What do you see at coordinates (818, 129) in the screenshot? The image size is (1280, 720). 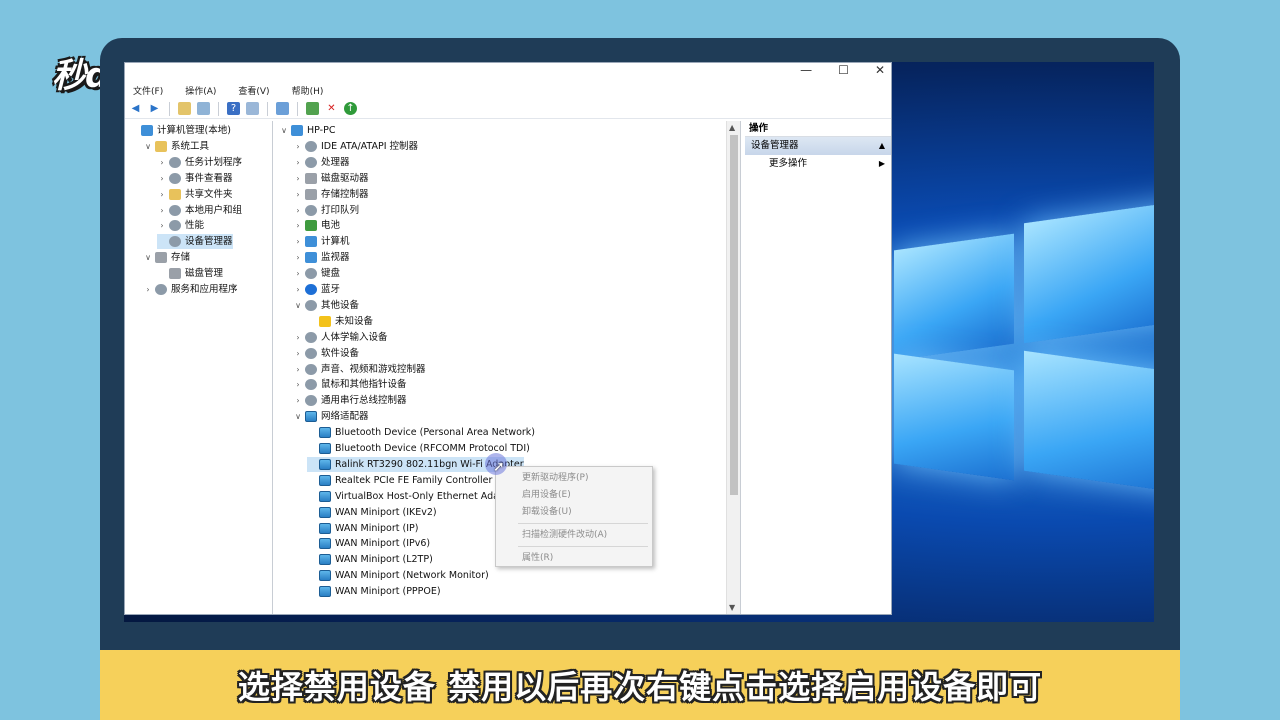 I see `actions-header: 操作` at bounding box center [818, 129].